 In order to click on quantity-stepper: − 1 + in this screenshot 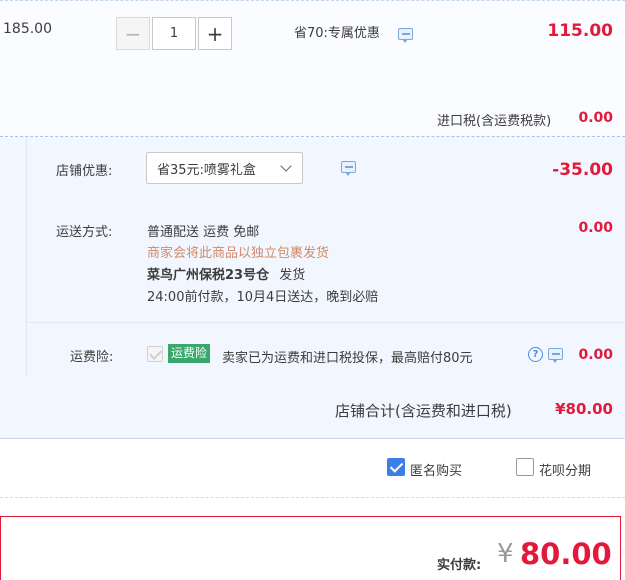, I will do `click(174, 33)`.